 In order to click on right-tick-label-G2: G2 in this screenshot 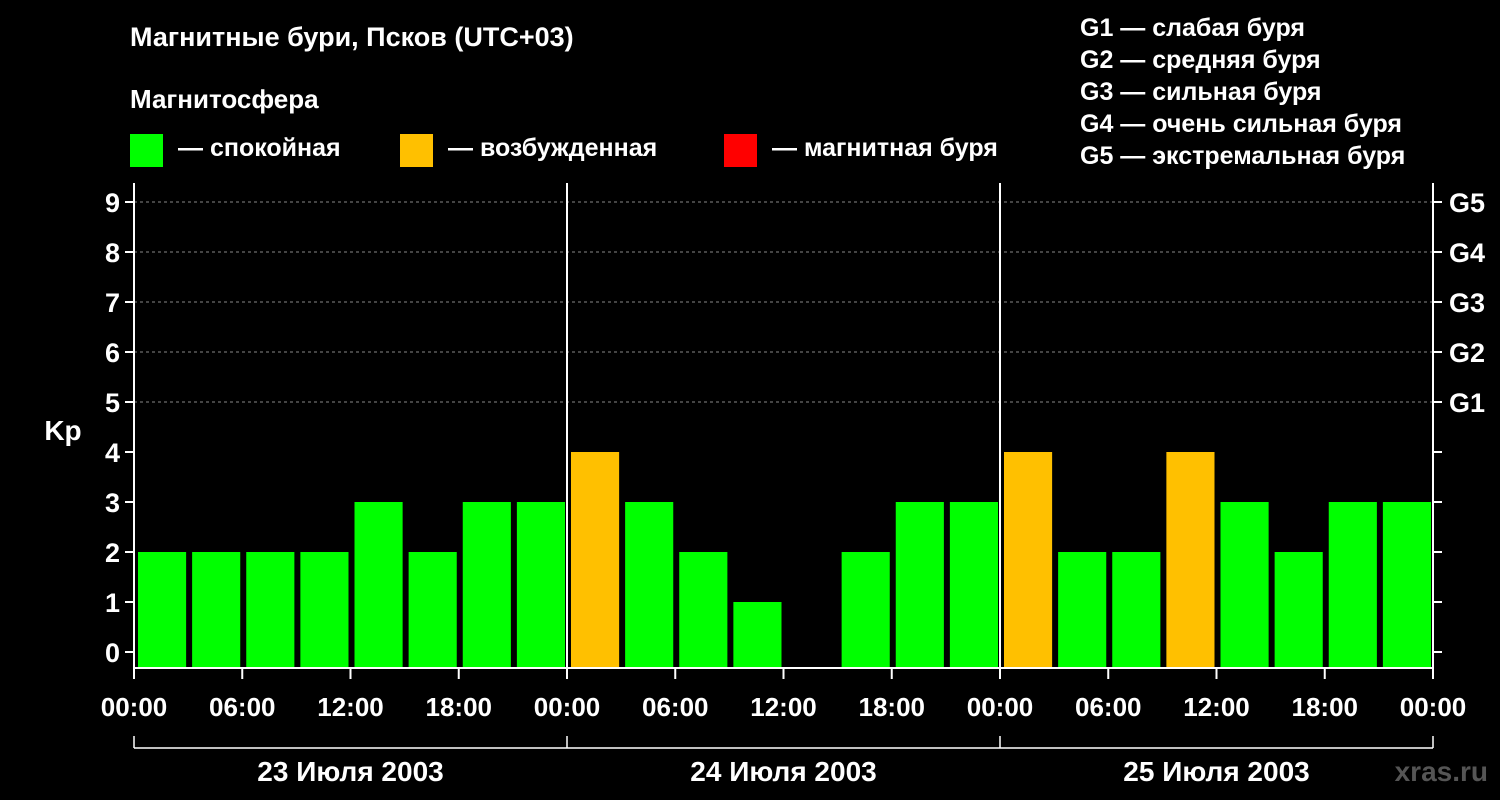, I will do `click(1467, 353)`.